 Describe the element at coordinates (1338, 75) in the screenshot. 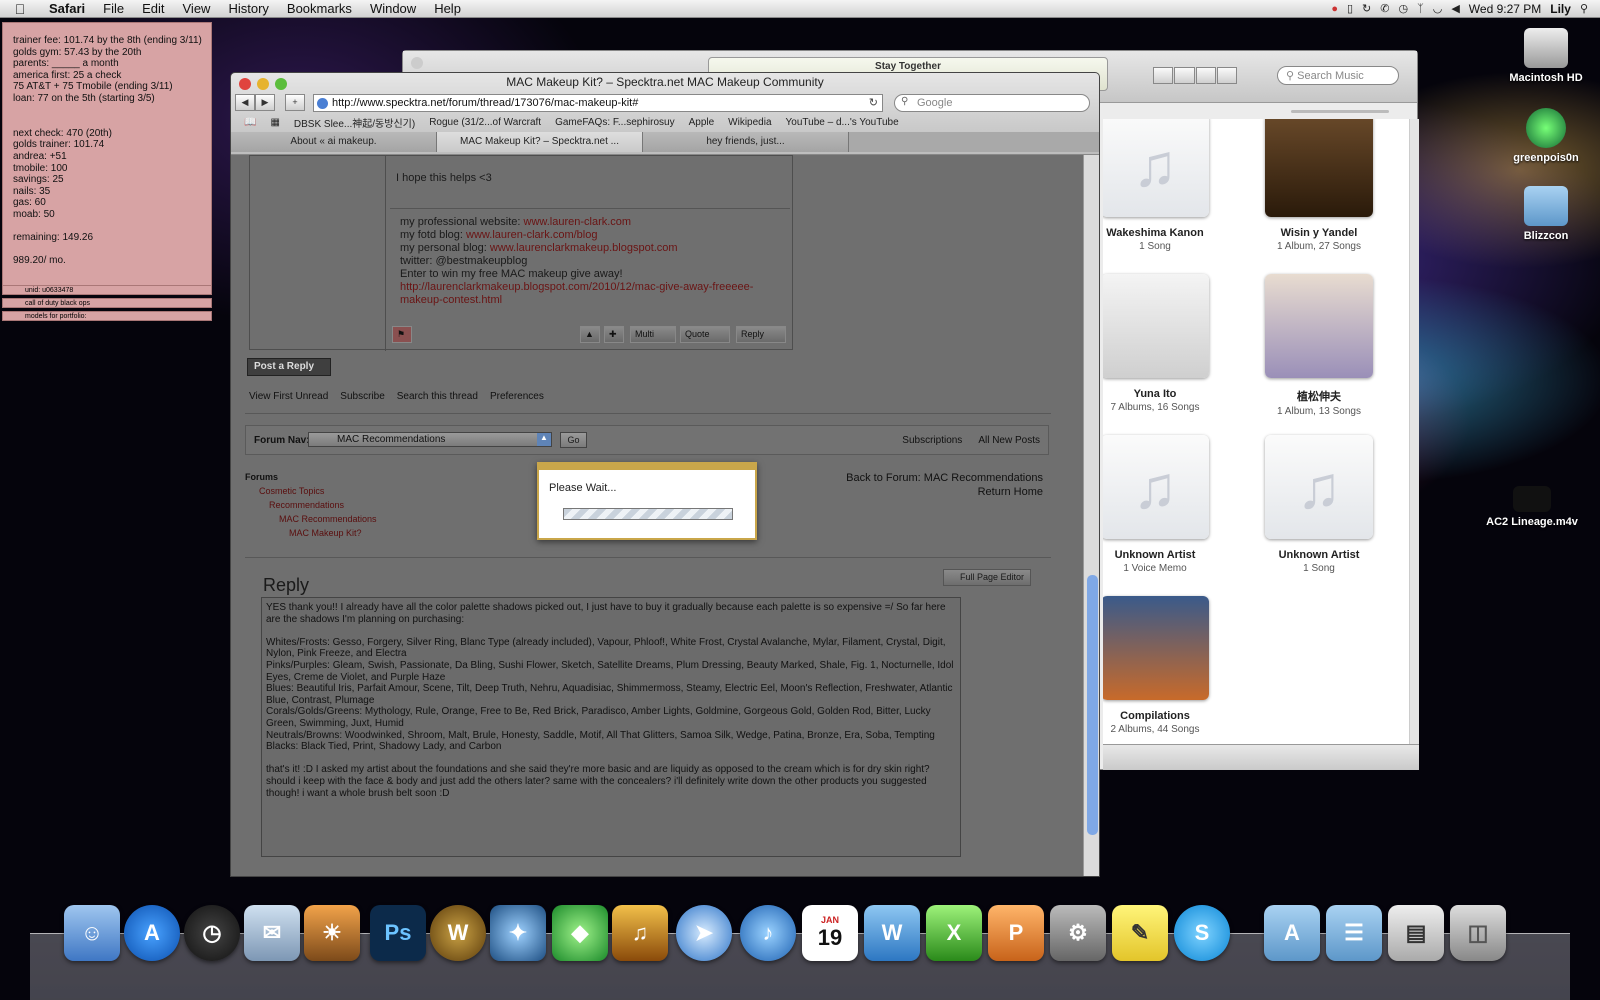

I see `itunes-search-input: ⚲ Search Music` at that location.